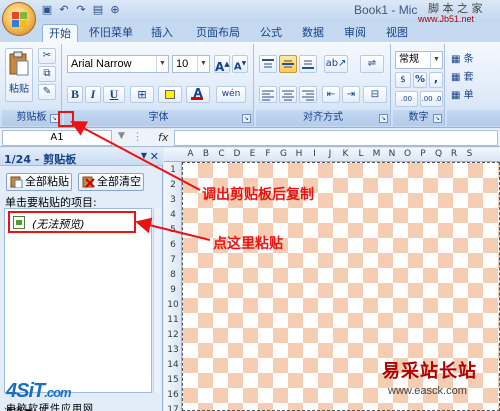 The height and width of the screenshot is (411, 500). I want to click on save-icon: ▣, so click(47, 10).